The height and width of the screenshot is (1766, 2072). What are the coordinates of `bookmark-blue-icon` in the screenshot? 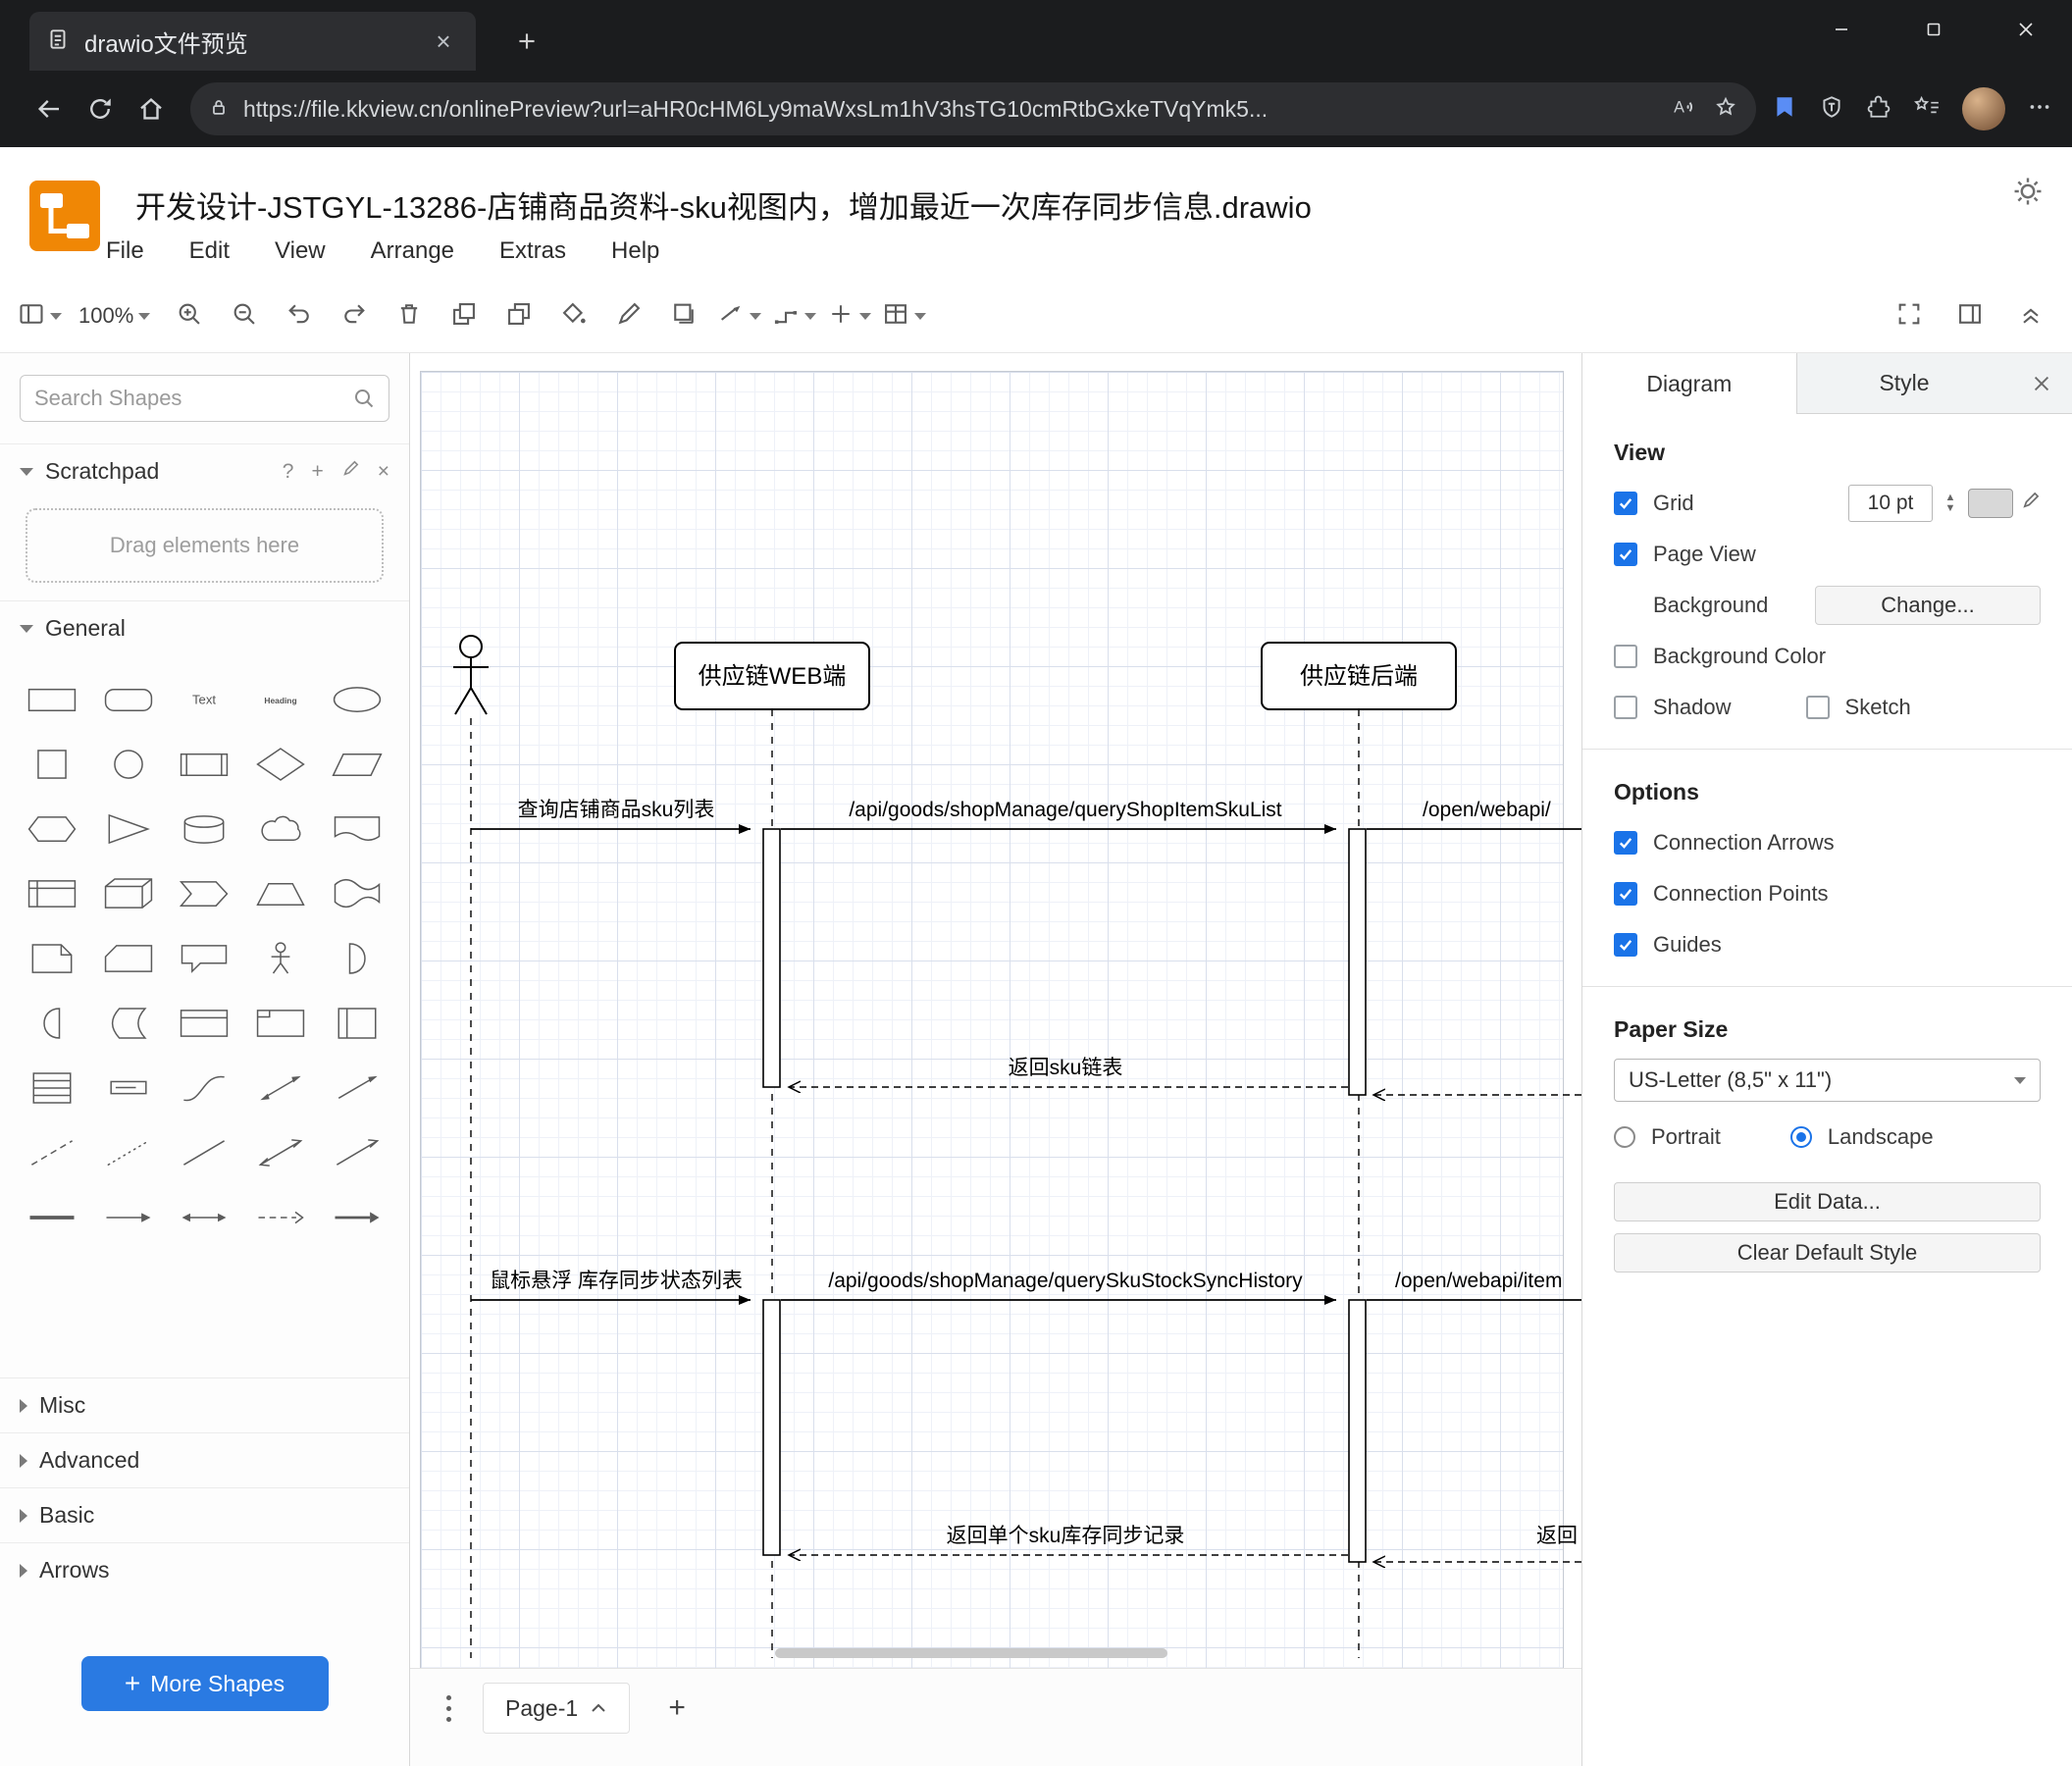 It's located at (1784, 110).